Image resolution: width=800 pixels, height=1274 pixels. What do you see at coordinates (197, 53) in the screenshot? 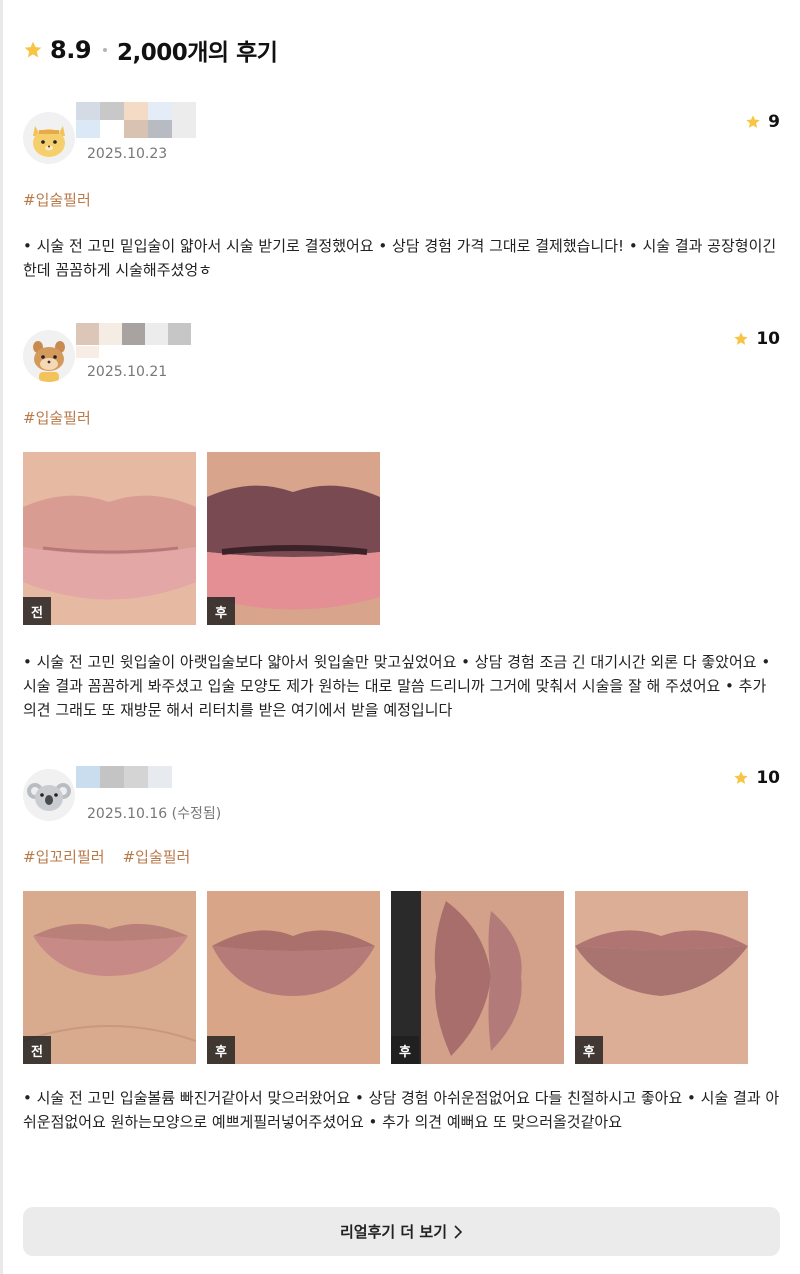
I see `review-count: 2,000개의 후기` at bounding box center [197, 53].